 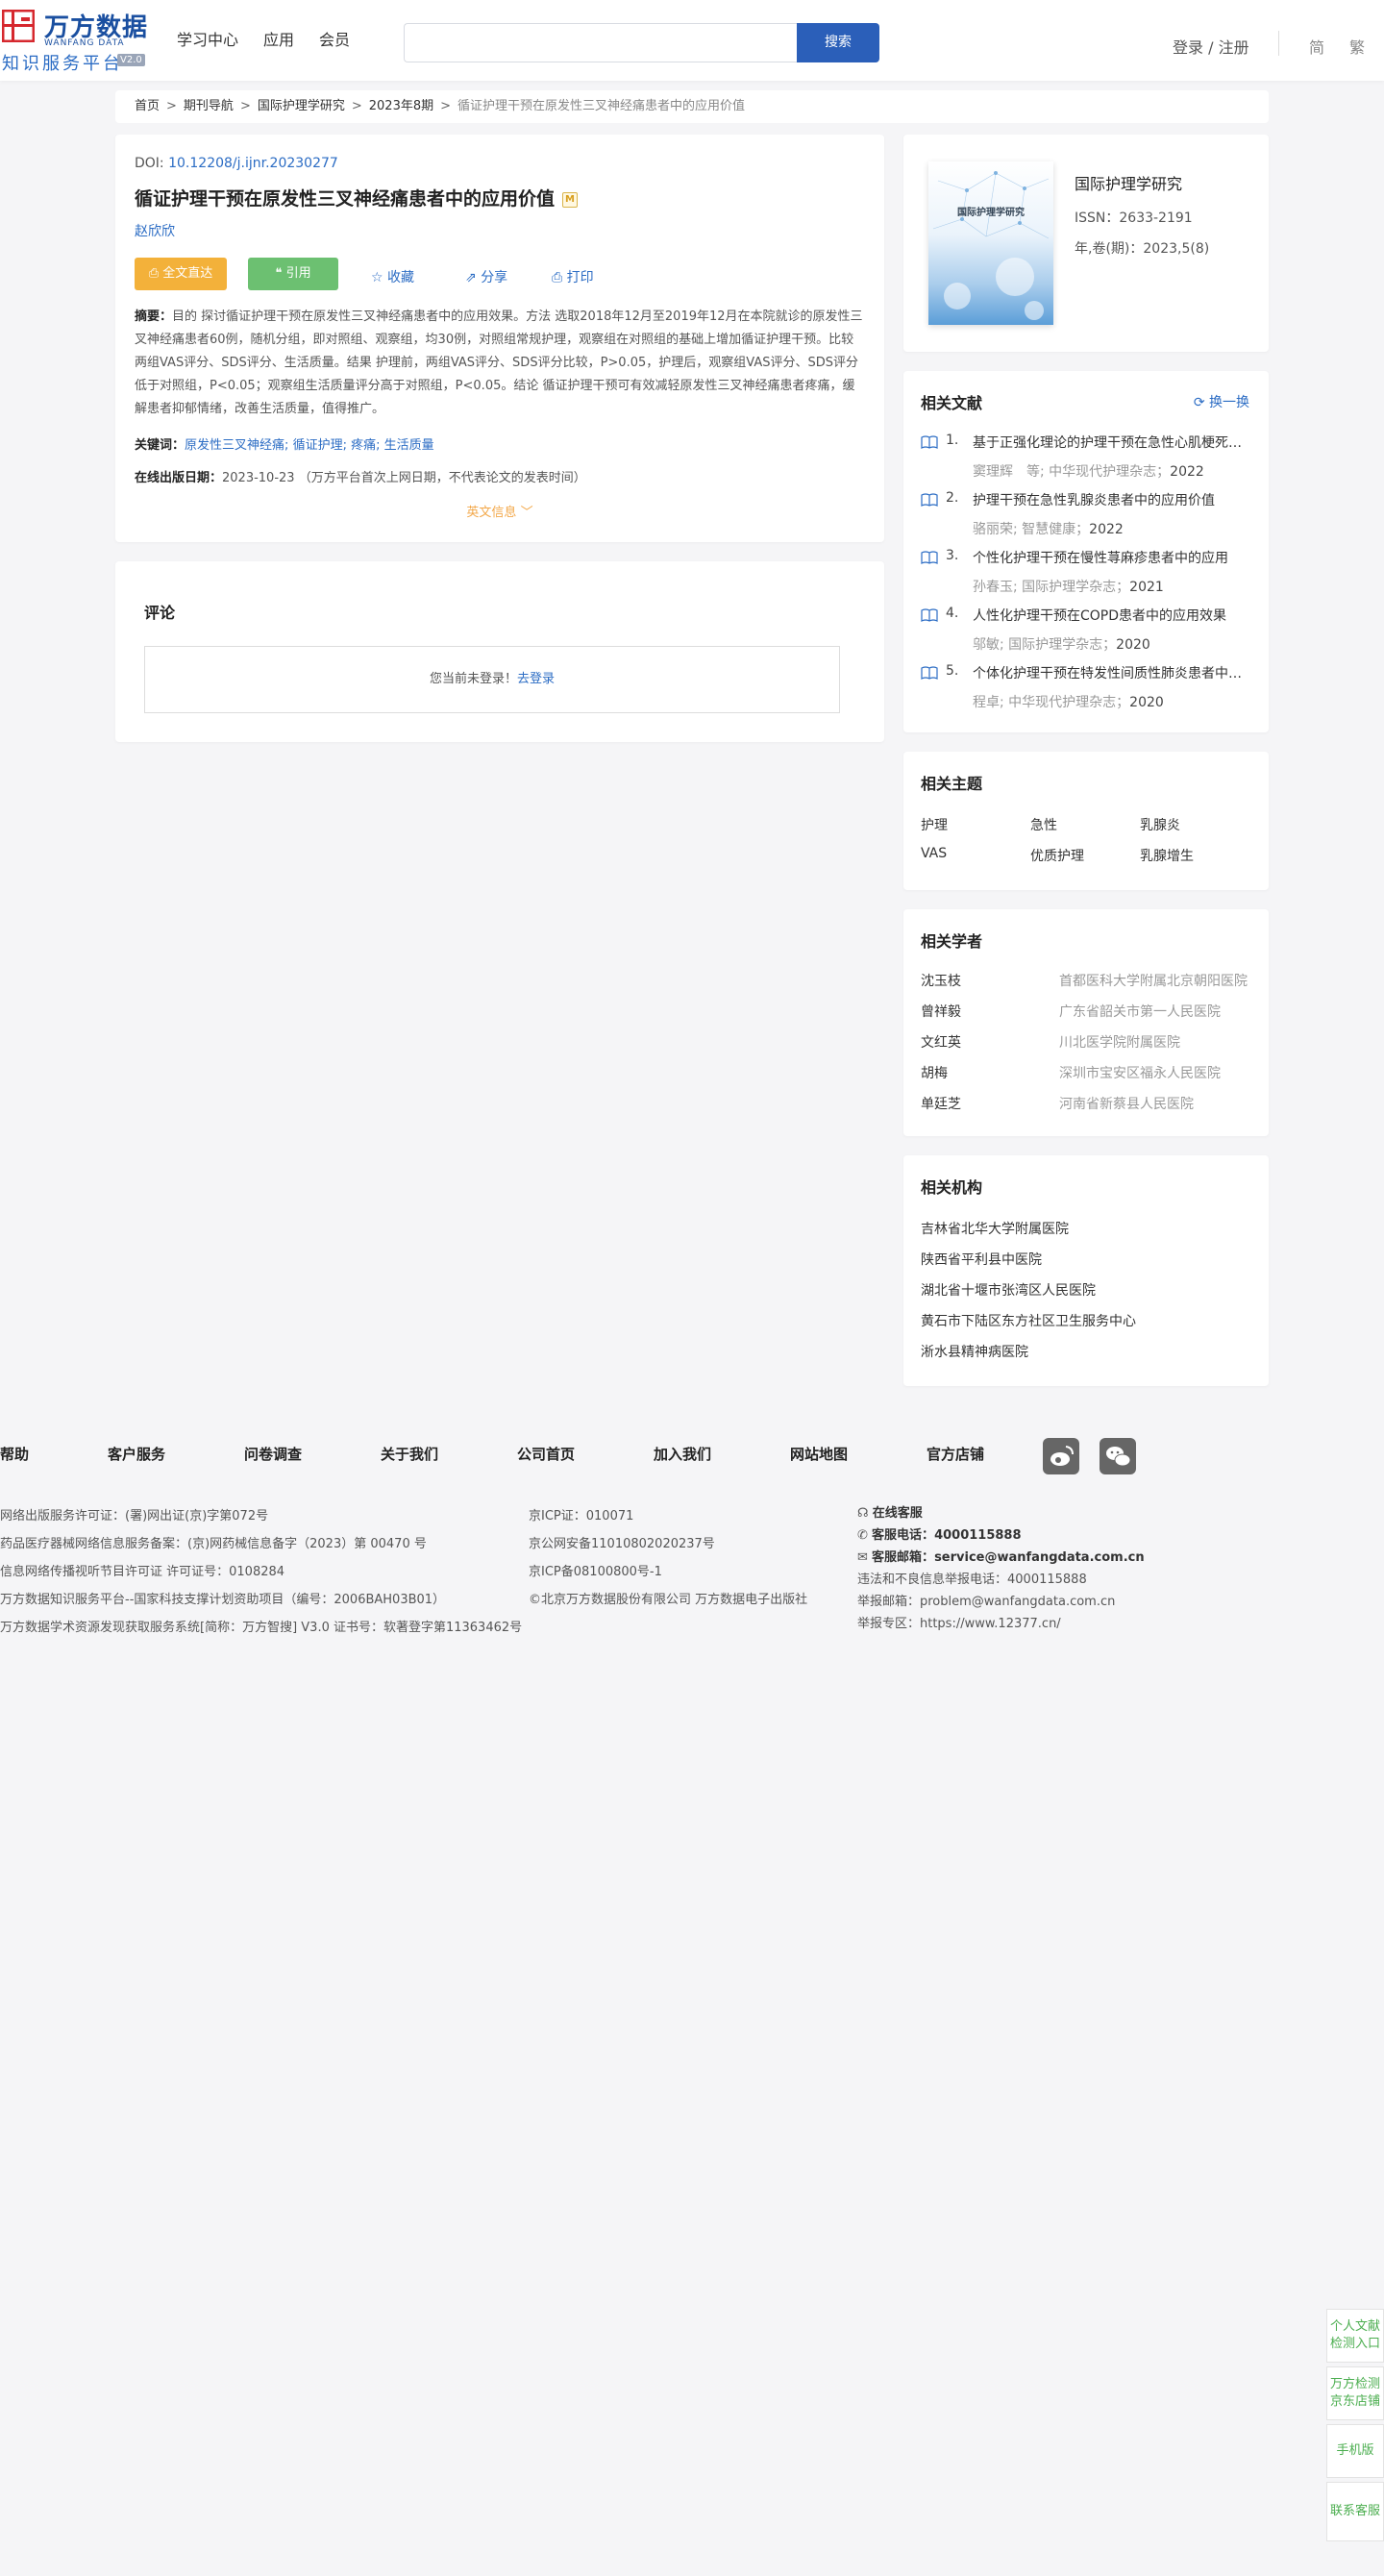 I want to click on go-login-link: 去登录, so click(x=536, y=679).